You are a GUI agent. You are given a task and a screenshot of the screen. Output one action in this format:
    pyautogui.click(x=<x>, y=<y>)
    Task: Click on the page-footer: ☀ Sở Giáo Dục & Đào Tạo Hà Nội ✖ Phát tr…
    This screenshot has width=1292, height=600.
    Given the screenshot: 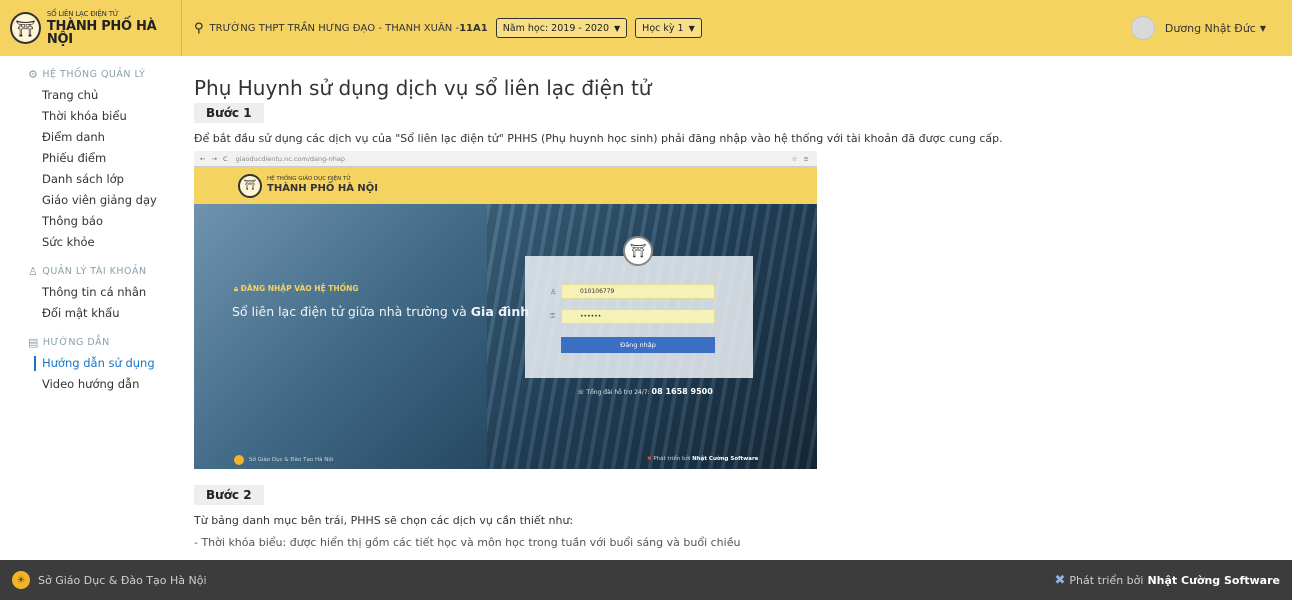 What is the action you would take?
    pyautogui.click(x=646, y=580)
    